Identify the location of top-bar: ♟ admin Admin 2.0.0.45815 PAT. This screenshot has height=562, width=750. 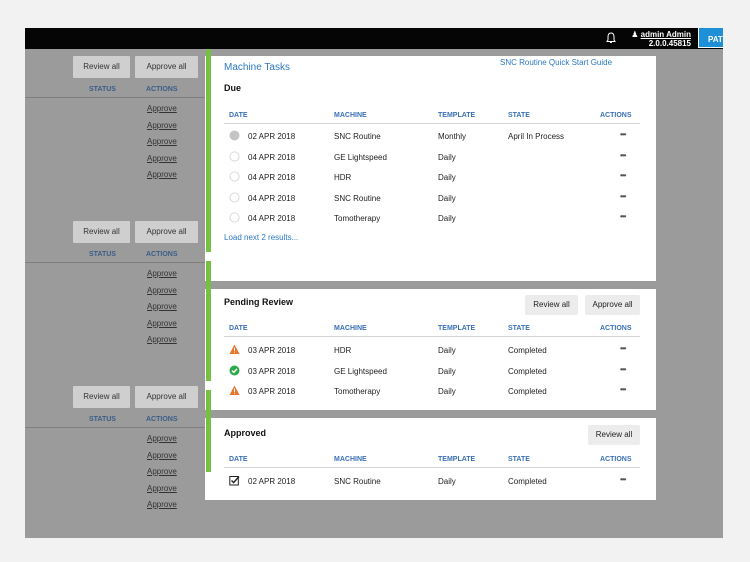
(374, 38).